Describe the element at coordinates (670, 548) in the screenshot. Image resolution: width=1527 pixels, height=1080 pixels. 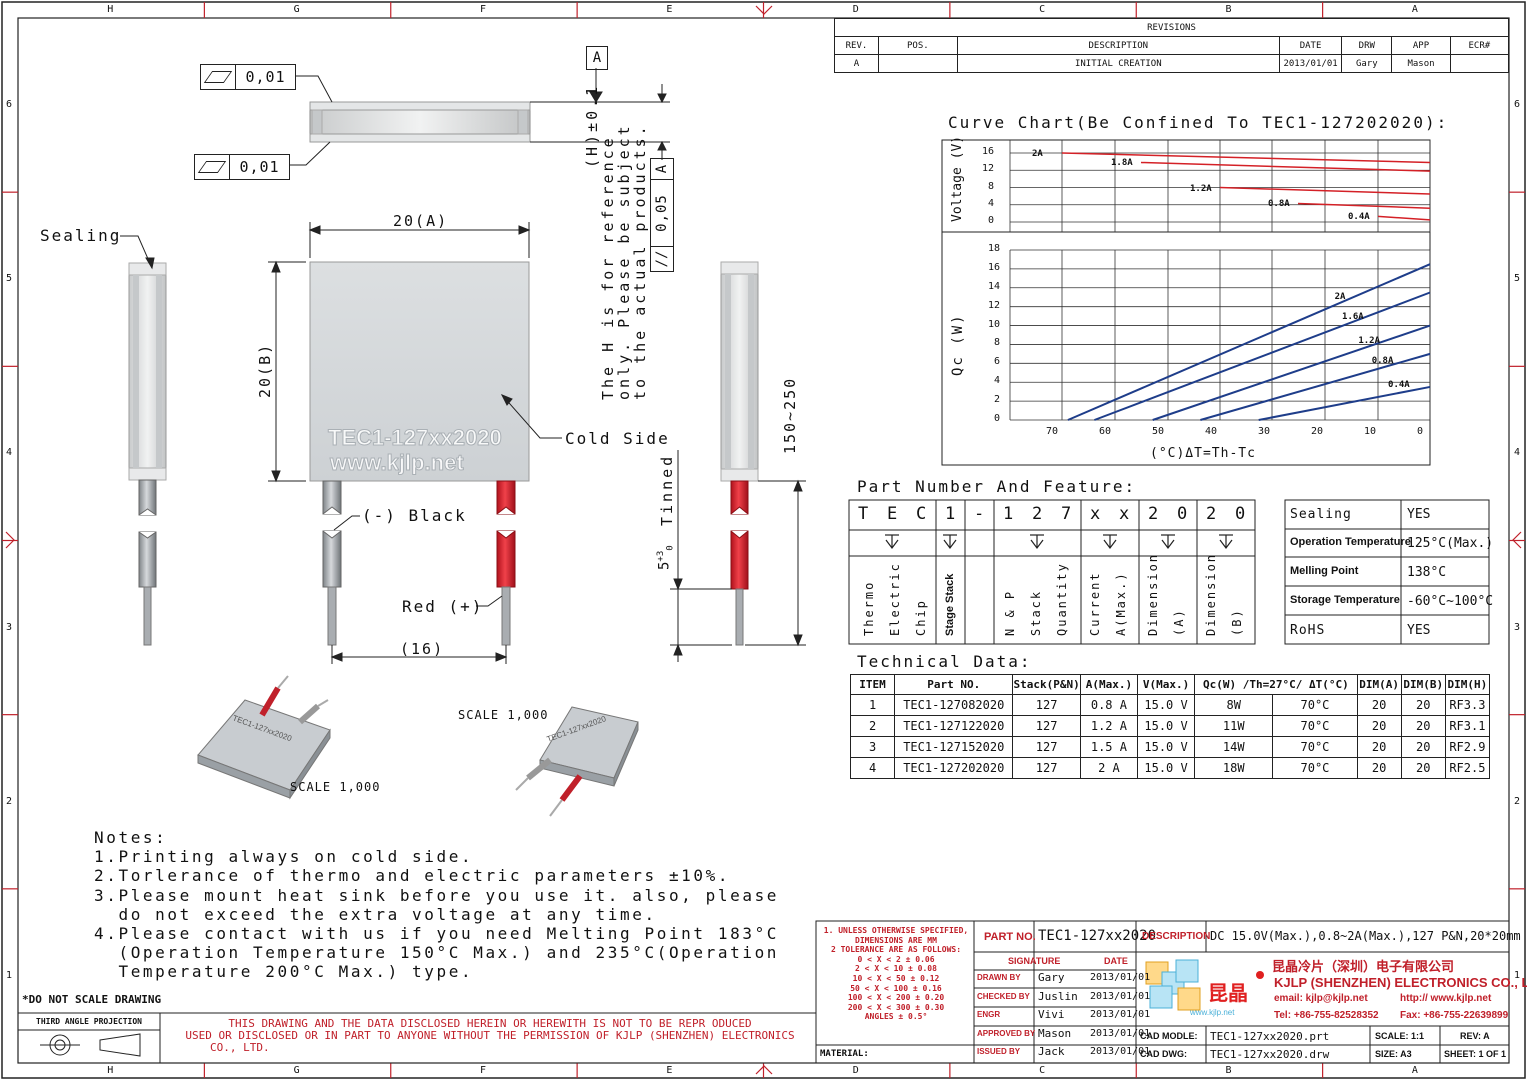
I see `tinned-tol-minus: 0` at that location.